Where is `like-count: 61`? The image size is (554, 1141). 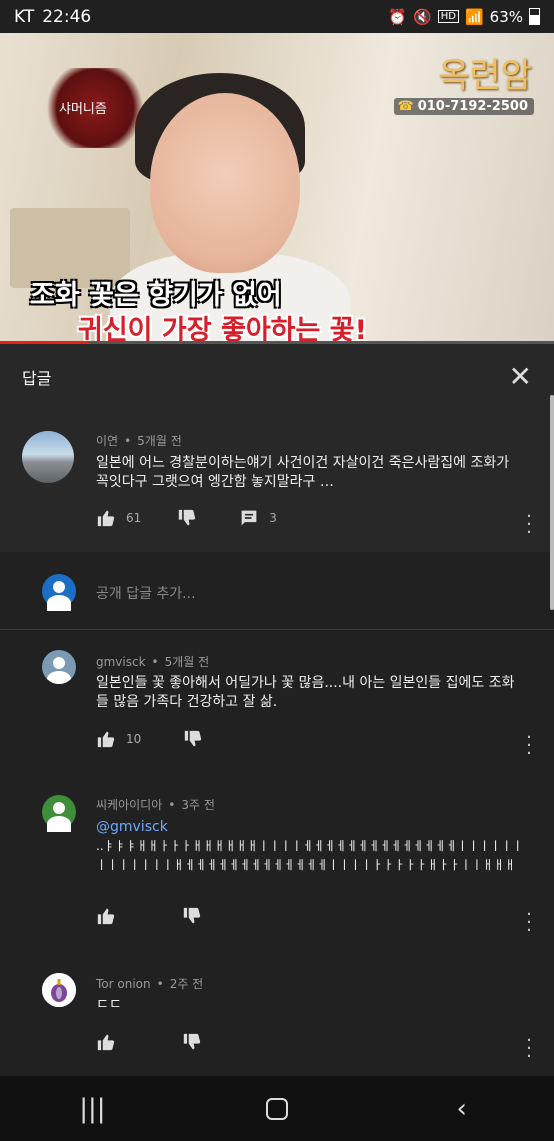 like-count: 61 is located at coordinates (134, 518).